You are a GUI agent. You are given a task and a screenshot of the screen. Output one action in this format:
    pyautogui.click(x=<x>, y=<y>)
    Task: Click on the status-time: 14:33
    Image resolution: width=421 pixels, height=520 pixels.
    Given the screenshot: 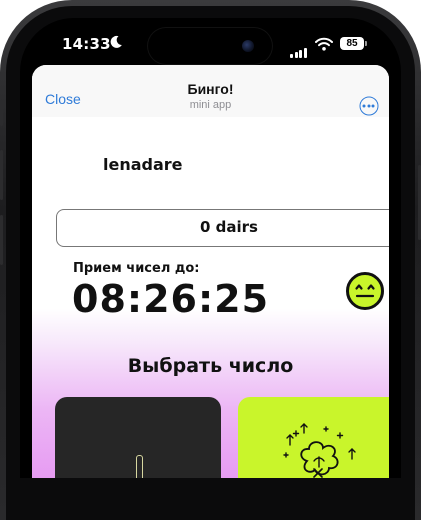 What is the action you would take?
    pyautogui.click(x=86, y=44)
    